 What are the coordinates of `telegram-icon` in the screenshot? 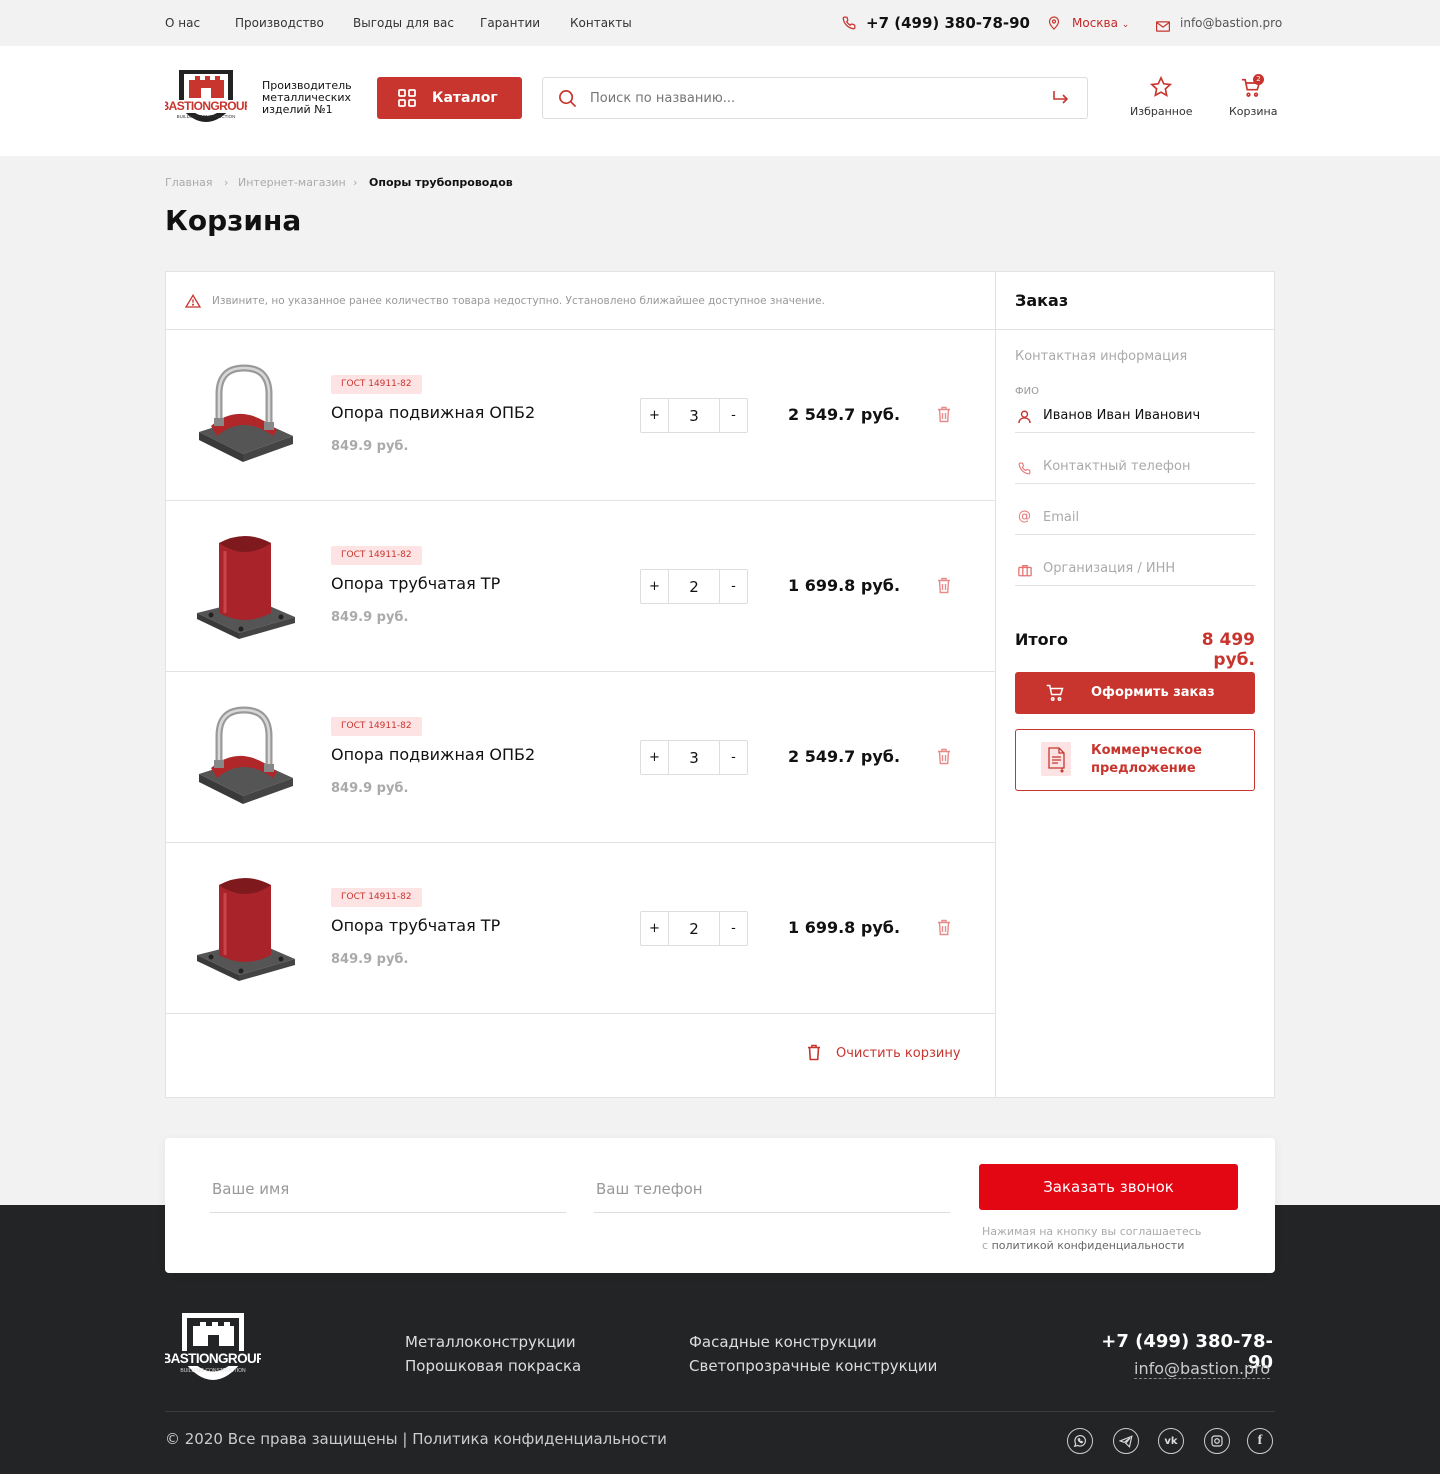 It's located at (1126, 1441).